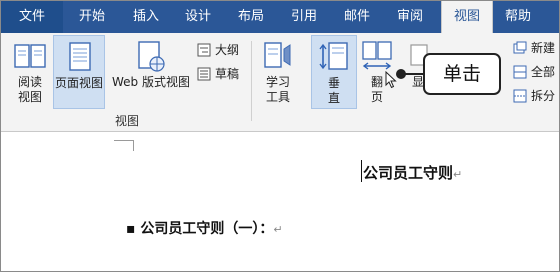 Image resolution: width=560 pixels, height=272 pixels. What do you see at coordinates (124, 145) in the screenshot?
I see `page-corner-mark` at bounding box center [124, 145].